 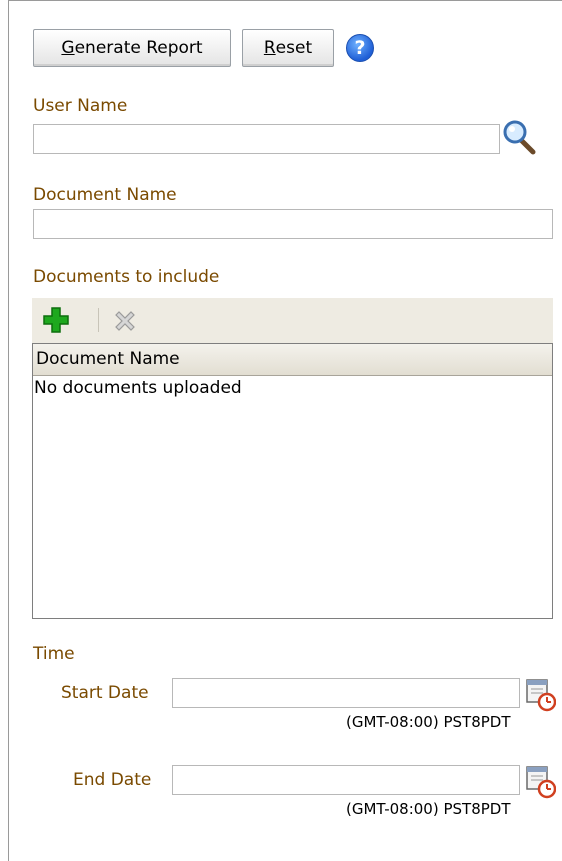 I want to click on help-icon: ?, so click(x=360, y=48).